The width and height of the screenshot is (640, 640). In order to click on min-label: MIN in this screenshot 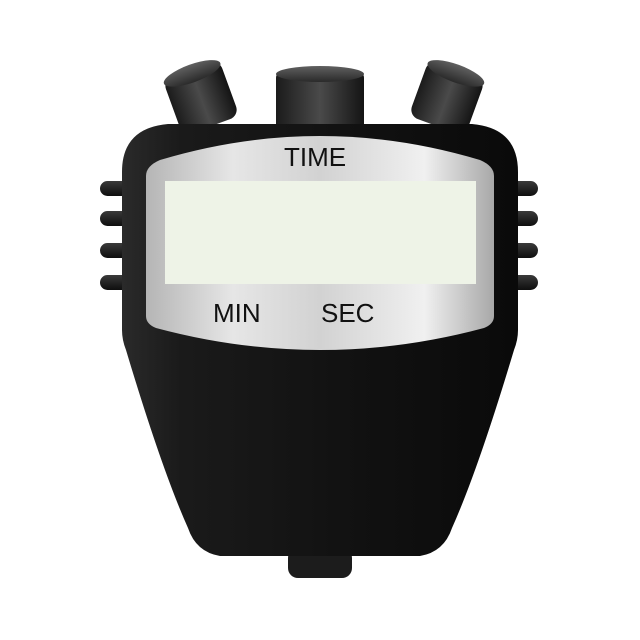, I will do `click(237, 313)`.